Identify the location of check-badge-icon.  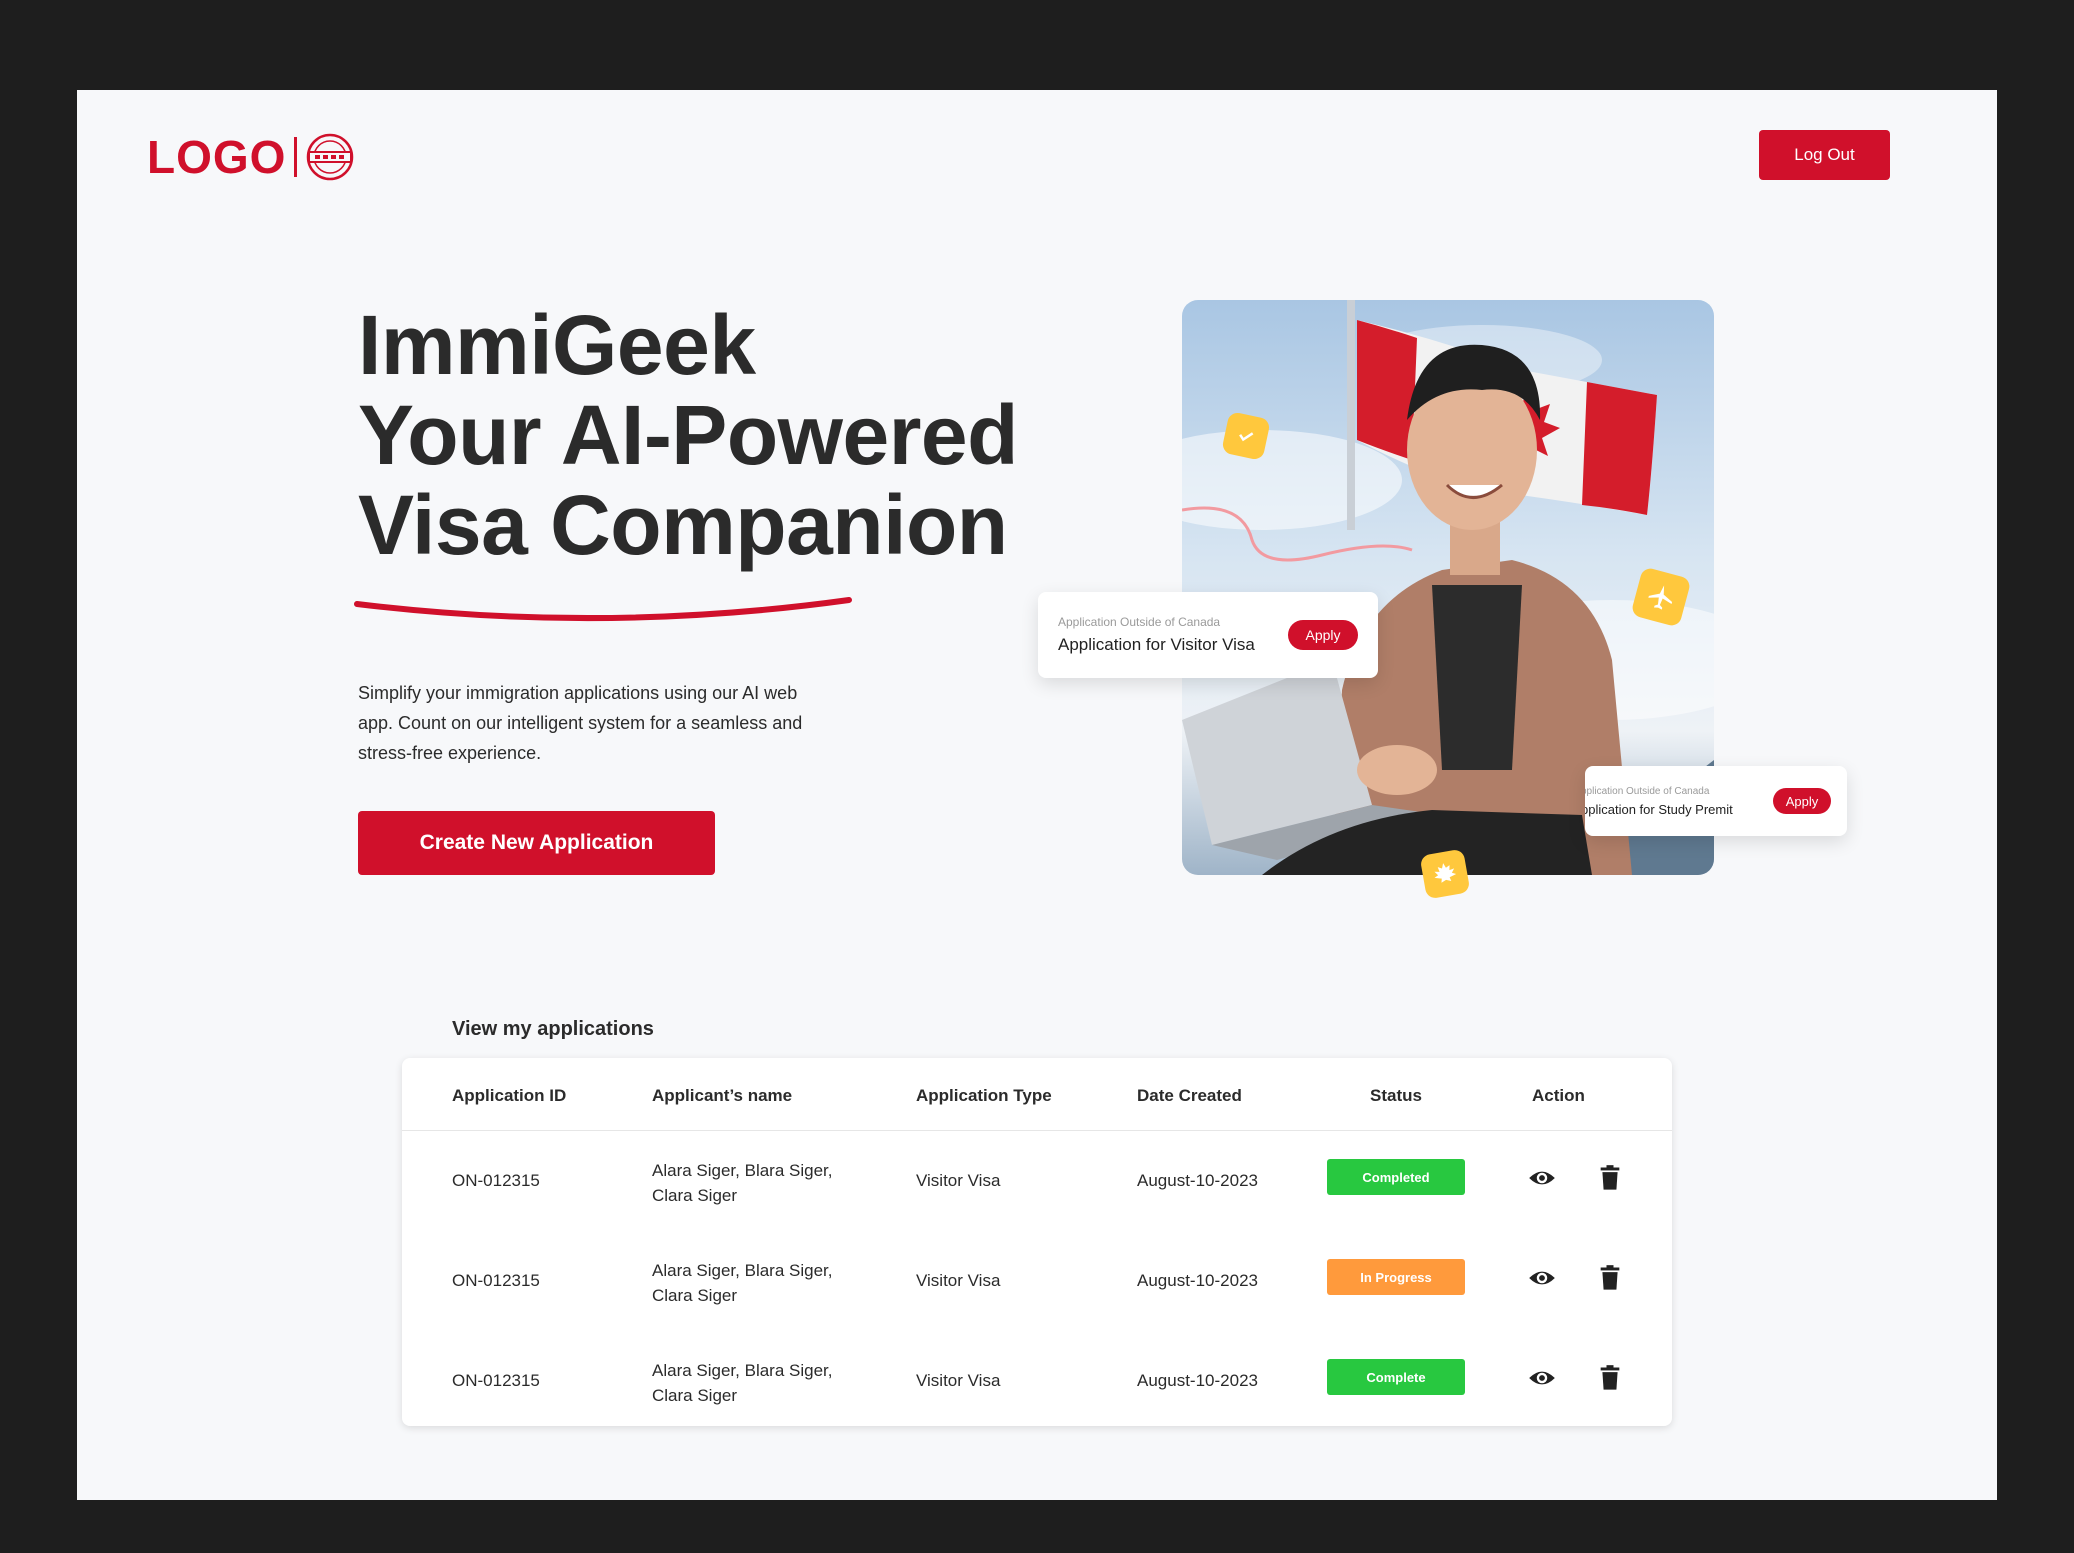
(1246, 436).